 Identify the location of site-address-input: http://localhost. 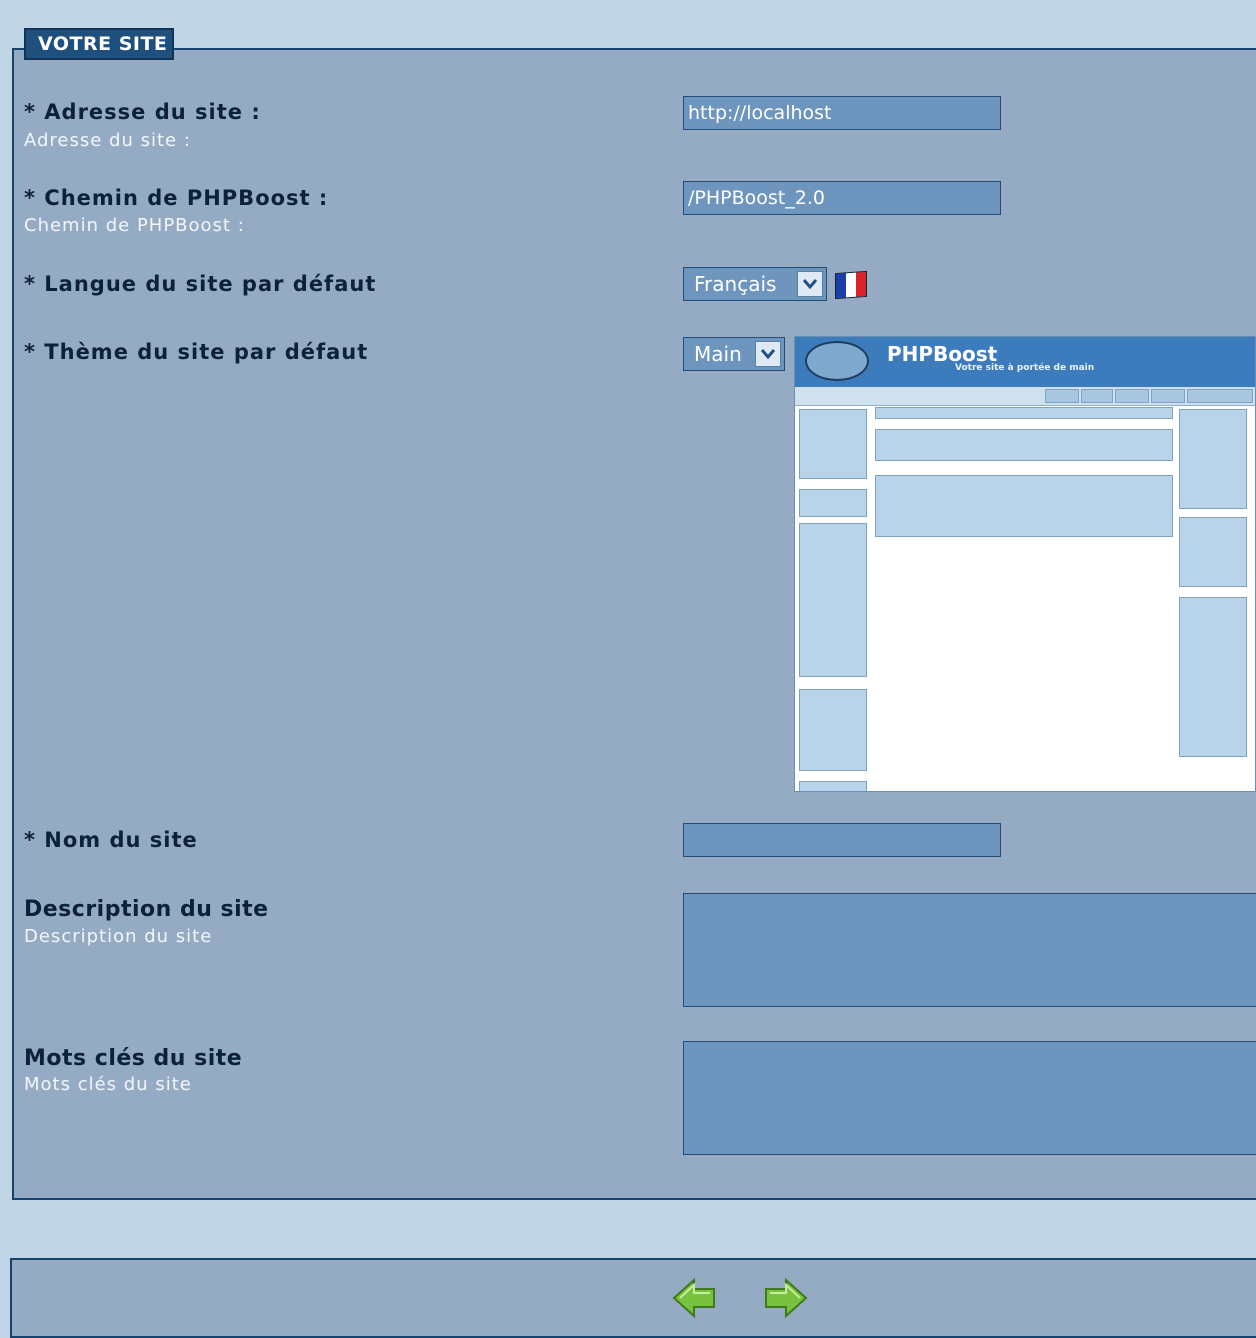
(842, 113).